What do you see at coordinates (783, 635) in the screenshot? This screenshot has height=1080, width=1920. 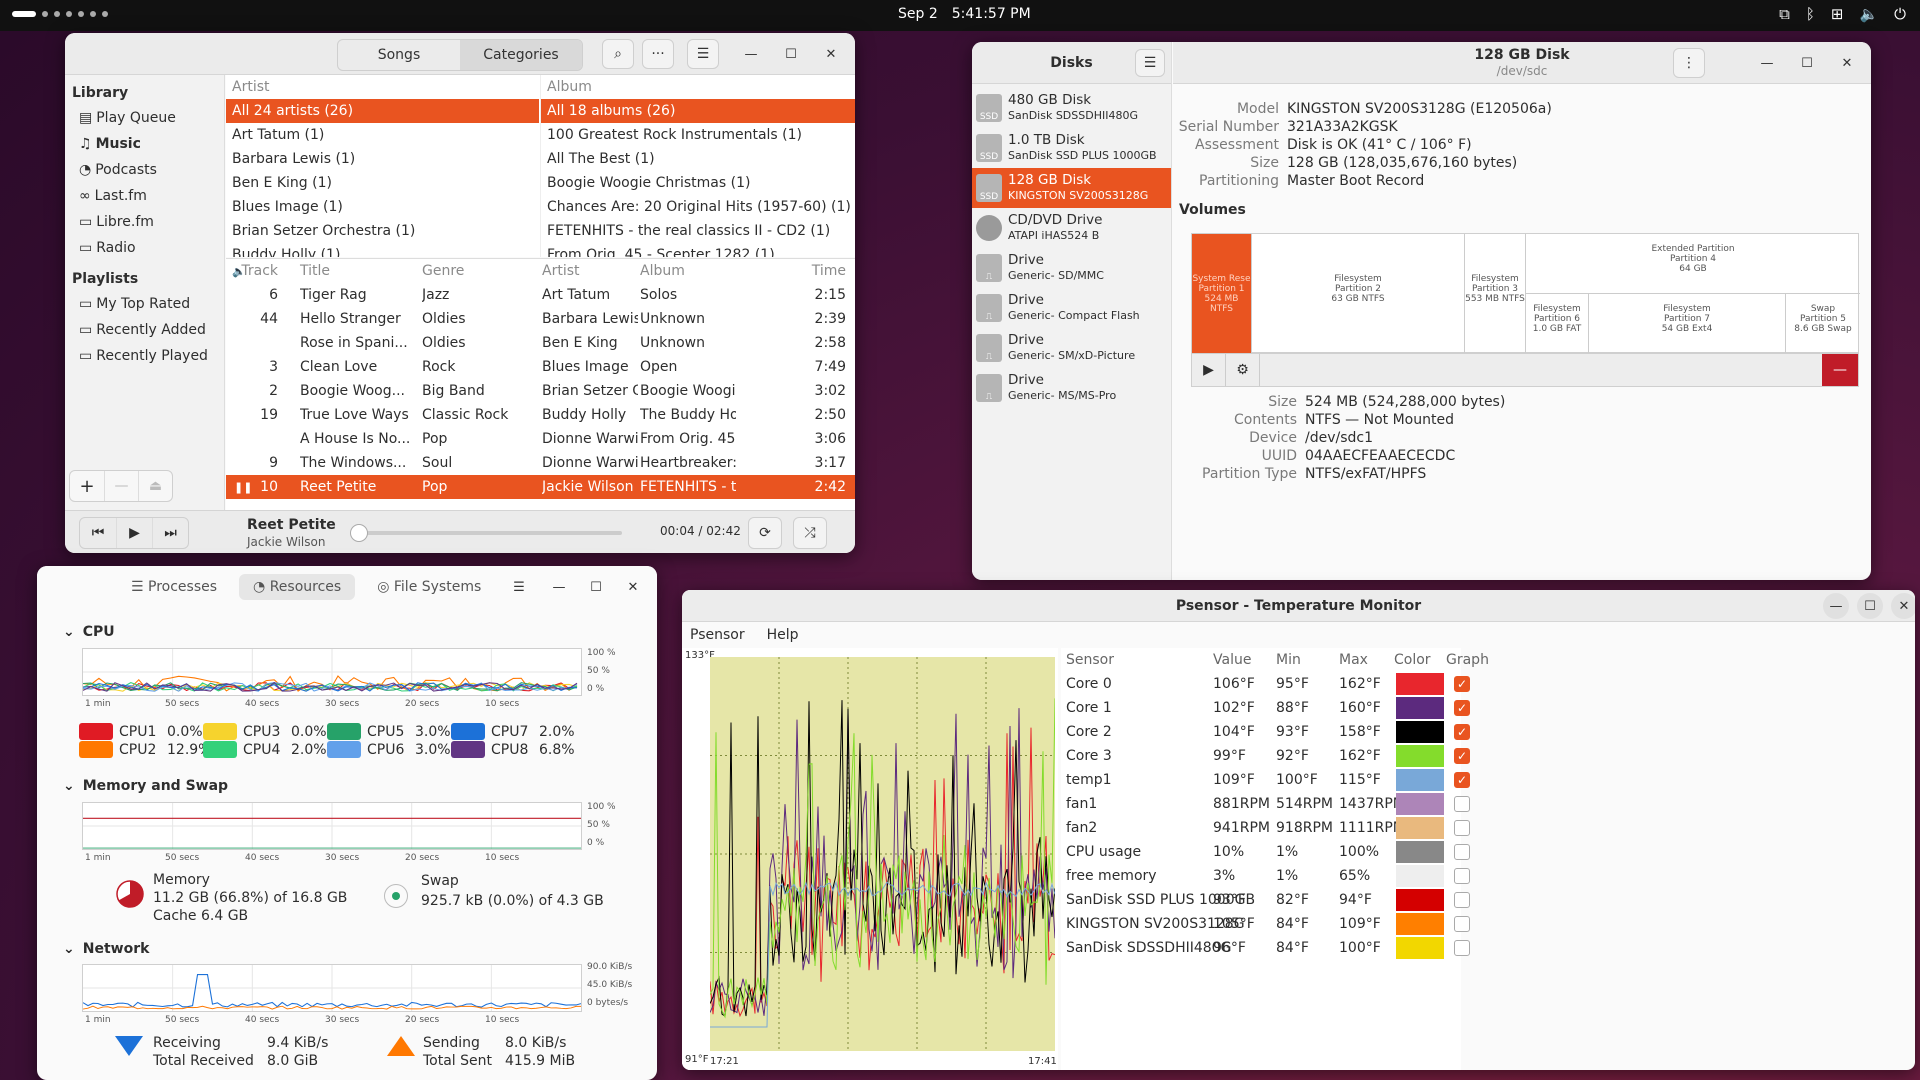 I see `menu-help: Help` at bounding box center [783, 635].